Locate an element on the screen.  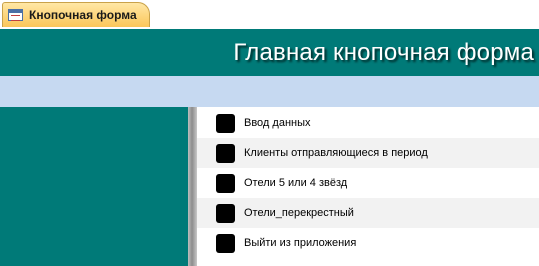
menu-item-data-entry: Ввод данных is located at coordinates (368, 123).